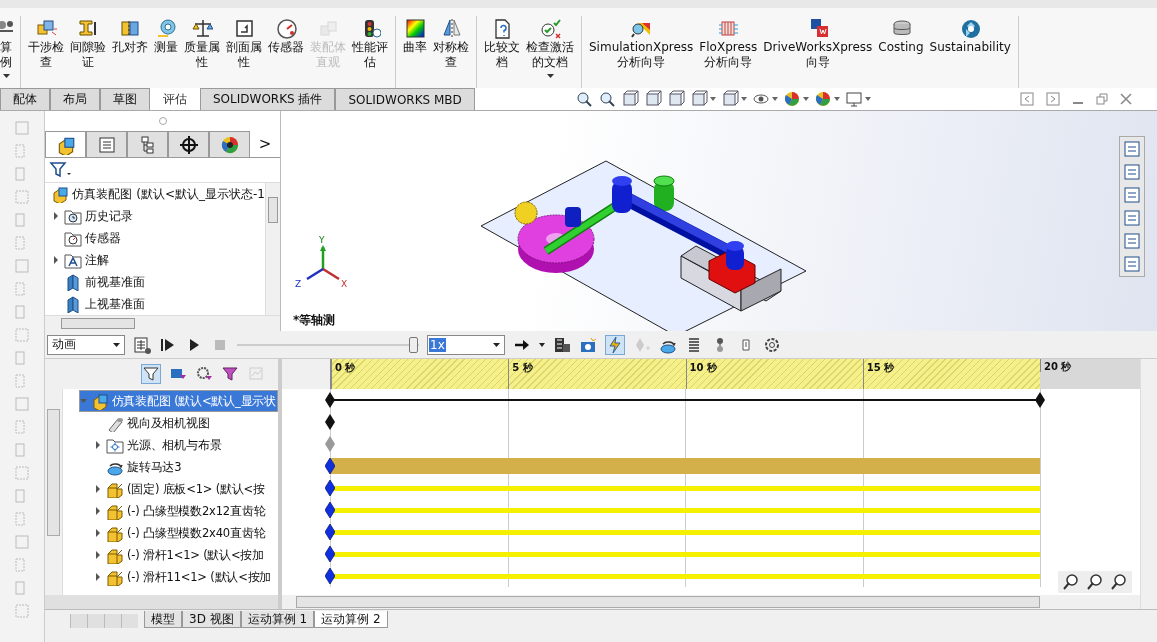  I want to click on ribbon-button: 孔对齐, so click(130, 35).